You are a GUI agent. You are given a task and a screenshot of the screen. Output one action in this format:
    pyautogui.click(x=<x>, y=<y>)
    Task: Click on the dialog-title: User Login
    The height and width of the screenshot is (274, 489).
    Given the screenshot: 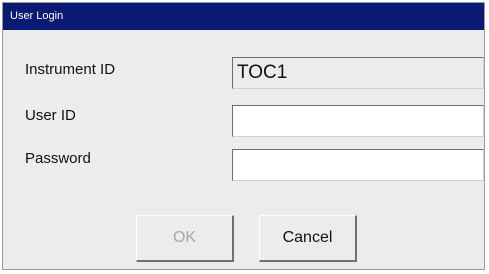 What is the action you would take?
    pyautogui.click(x=243, y=16)
    